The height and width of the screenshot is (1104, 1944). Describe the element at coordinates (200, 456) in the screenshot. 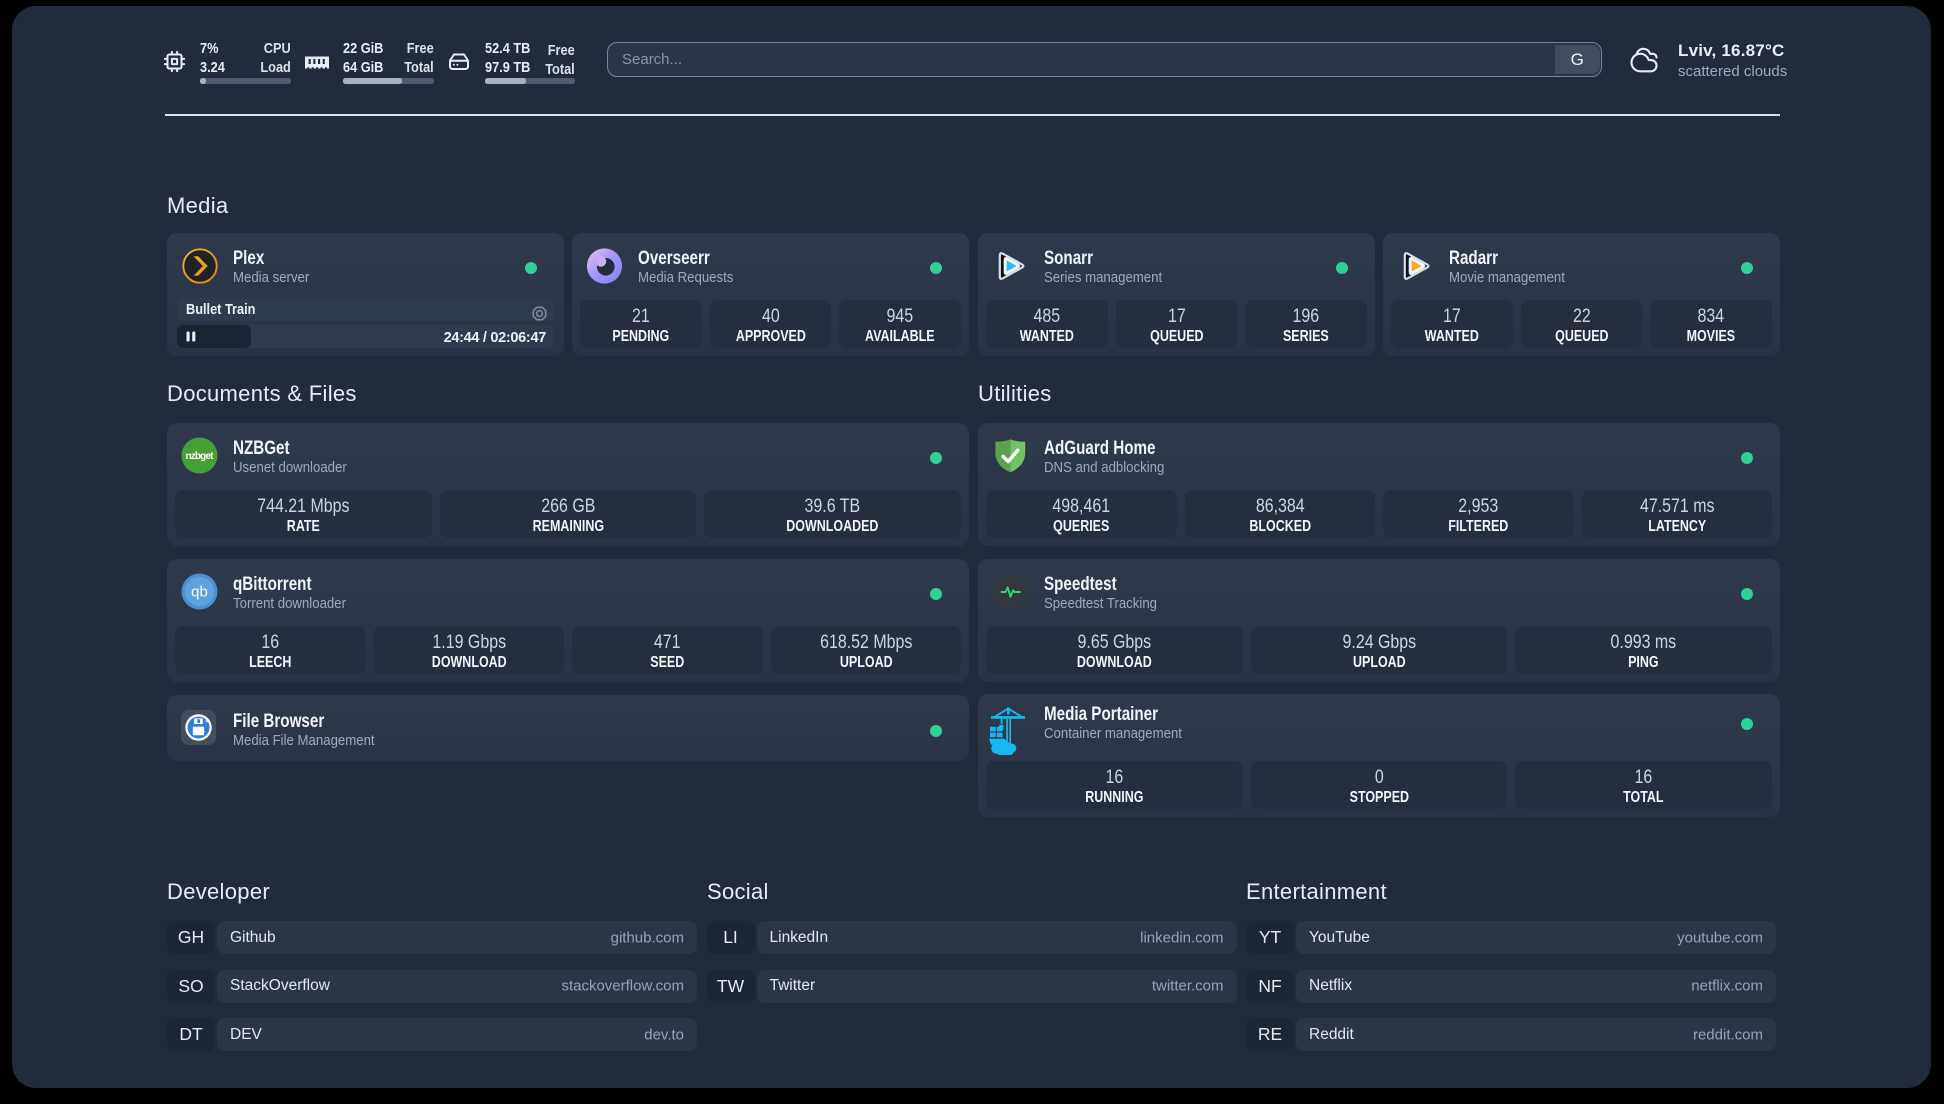

I see `svg-text: nzbget` at that location.